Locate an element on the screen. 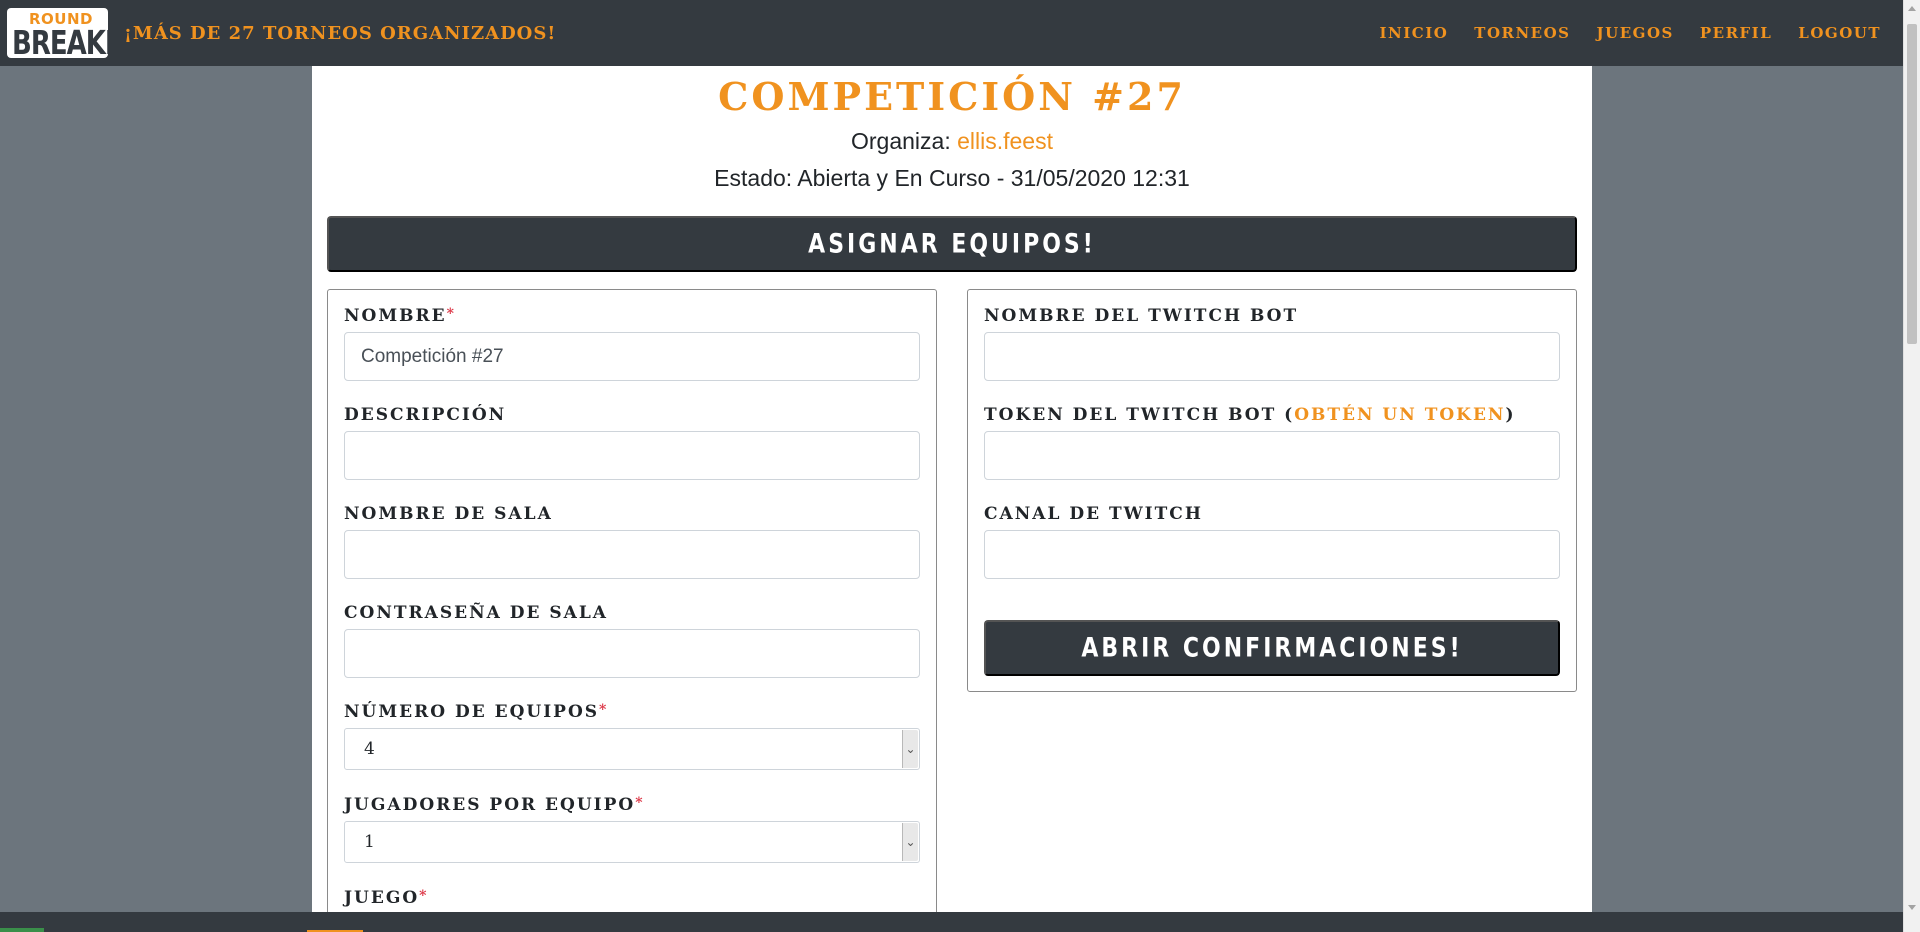 The width and height of the screenshot is (1920, 932). password-label: CONTRASEÑA DE SALA is located at coordinates (476, 613).